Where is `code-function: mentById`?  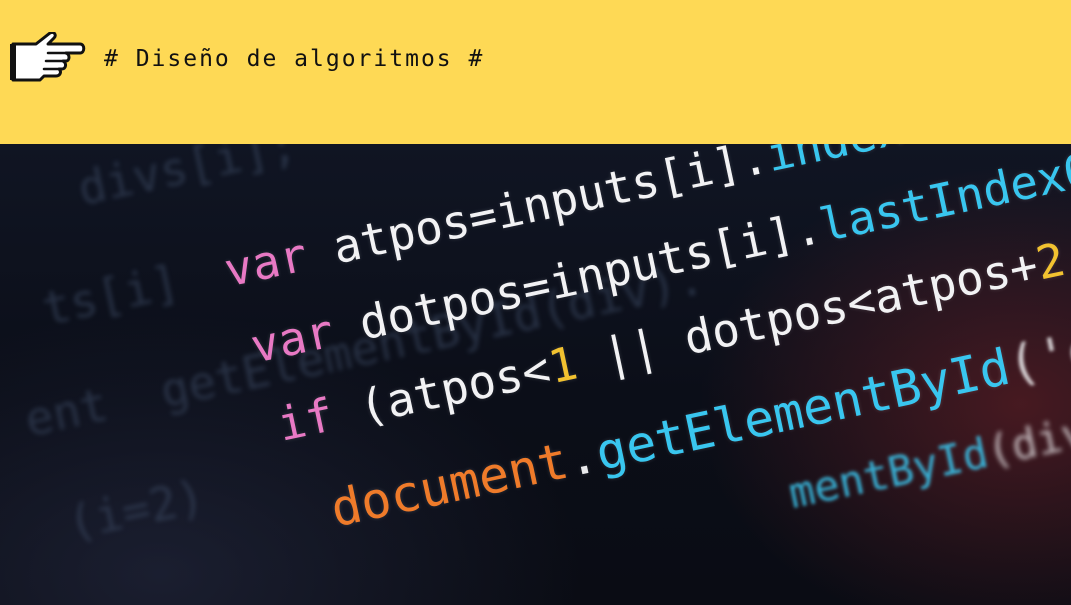 code-function: mentById is located at coordinates (888, 473).